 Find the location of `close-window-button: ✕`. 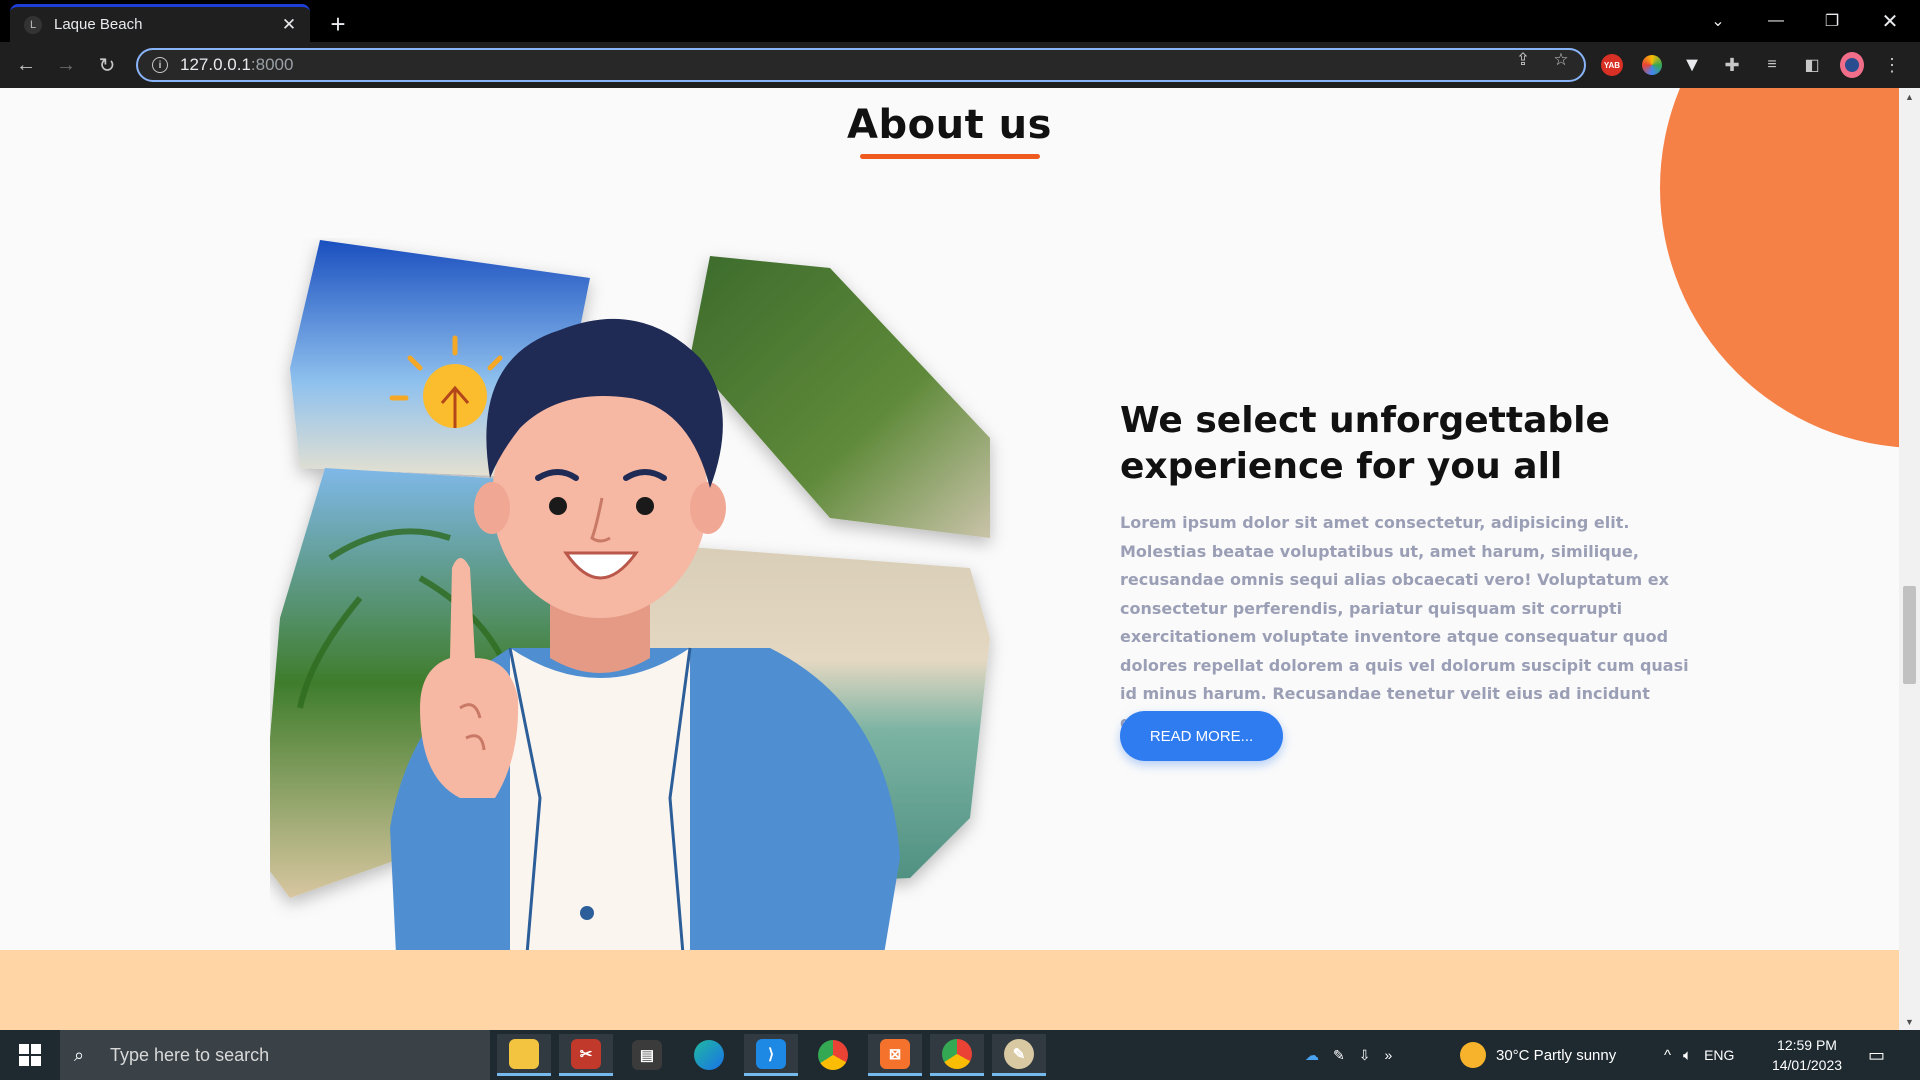

close-window-button: ✕ is located at coordinates (1890, 21).